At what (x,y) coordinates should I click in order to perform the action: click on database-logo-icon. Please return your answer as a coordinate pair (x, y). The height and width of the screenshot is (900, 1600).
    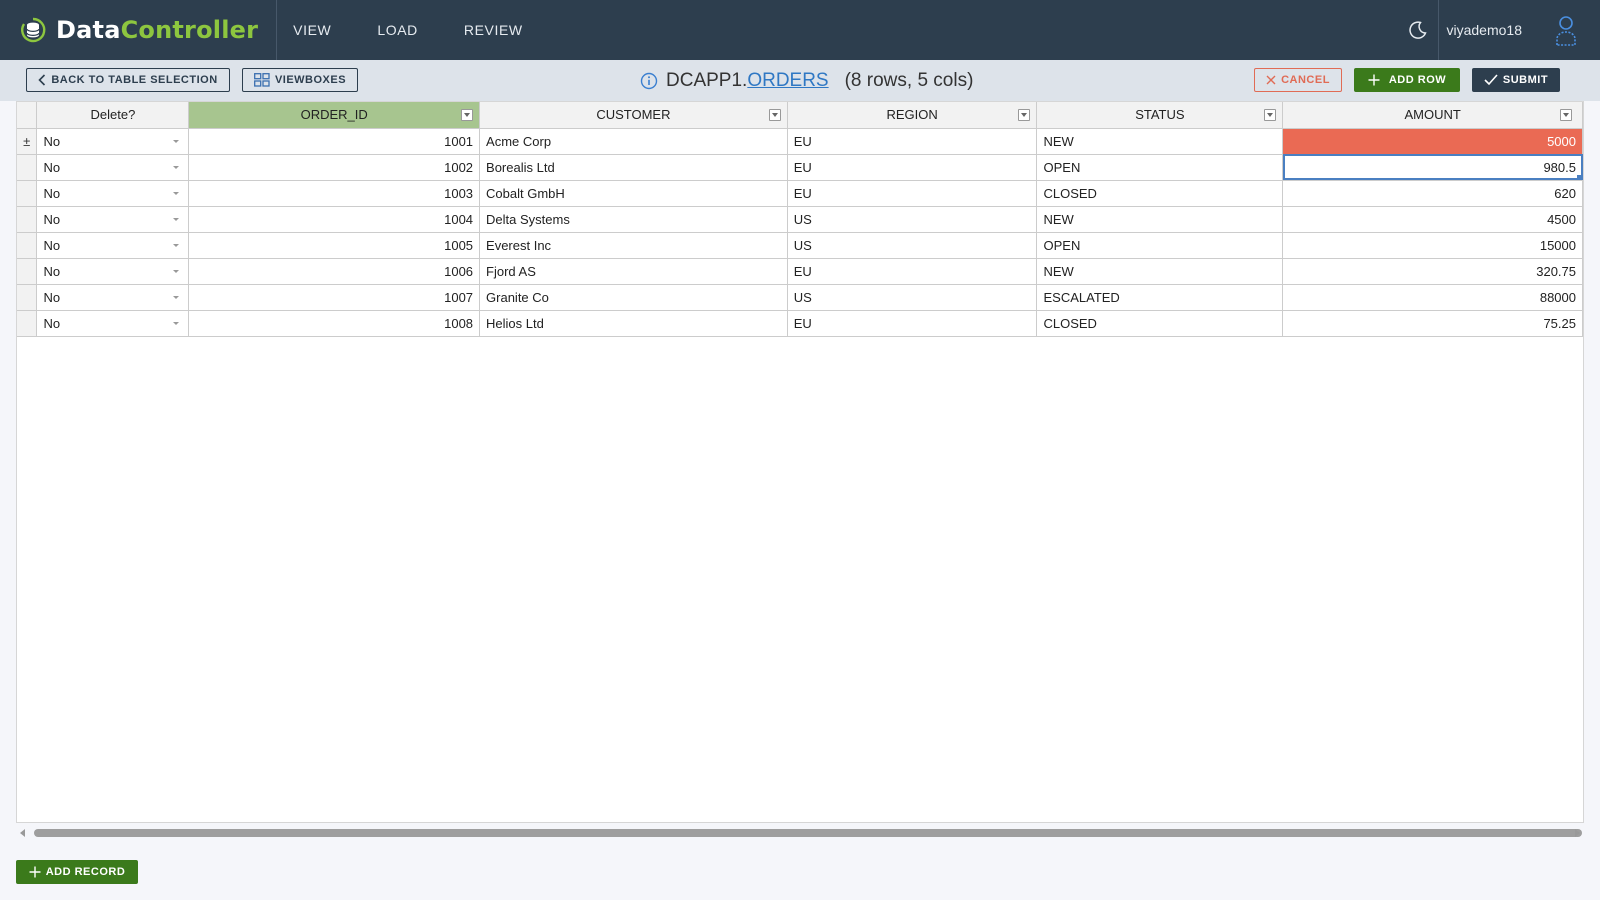
    Looking at the image, I should click on (33, 30).